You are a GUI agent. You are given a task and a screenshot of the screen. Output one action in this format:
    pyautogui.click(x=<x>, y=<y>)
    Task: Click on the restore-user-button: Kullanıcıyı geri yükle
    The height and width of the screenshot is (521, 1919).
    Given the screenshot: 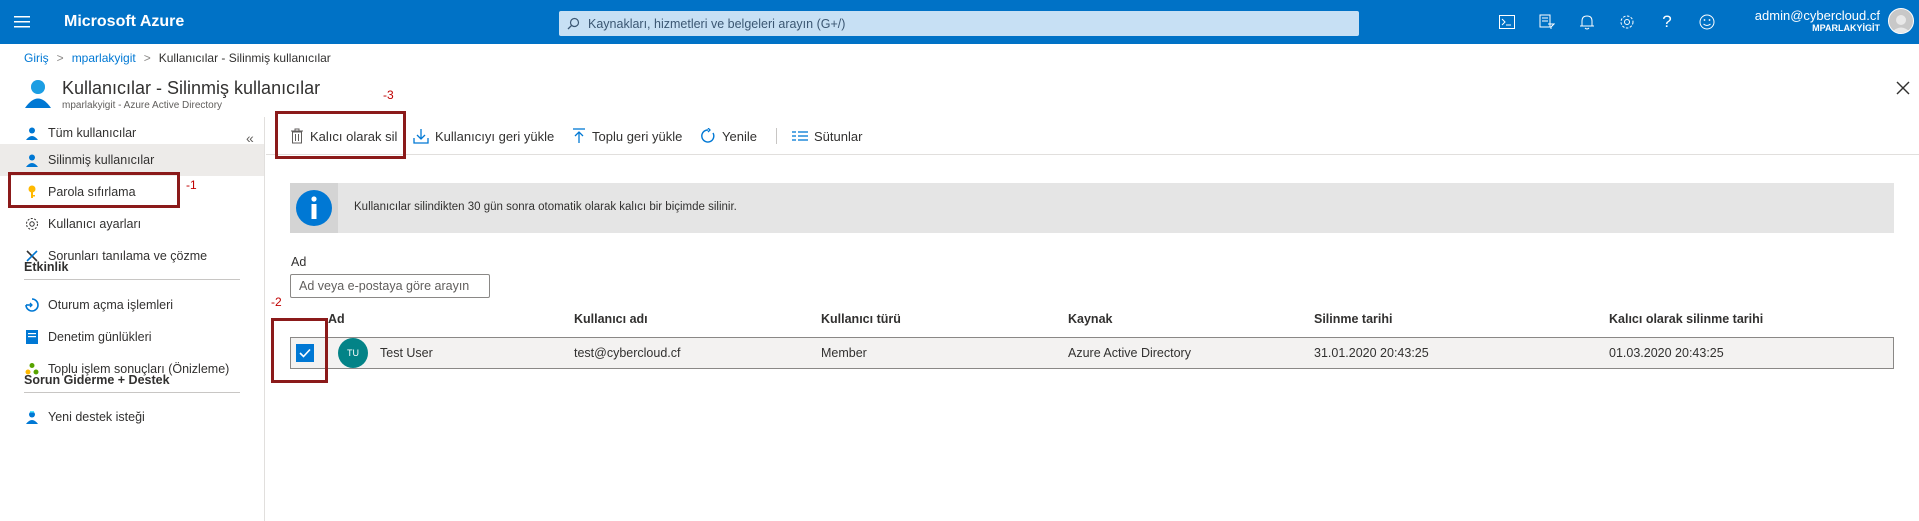 What is the action you would take?
    pyautogui.click(x=483, y=136)
    